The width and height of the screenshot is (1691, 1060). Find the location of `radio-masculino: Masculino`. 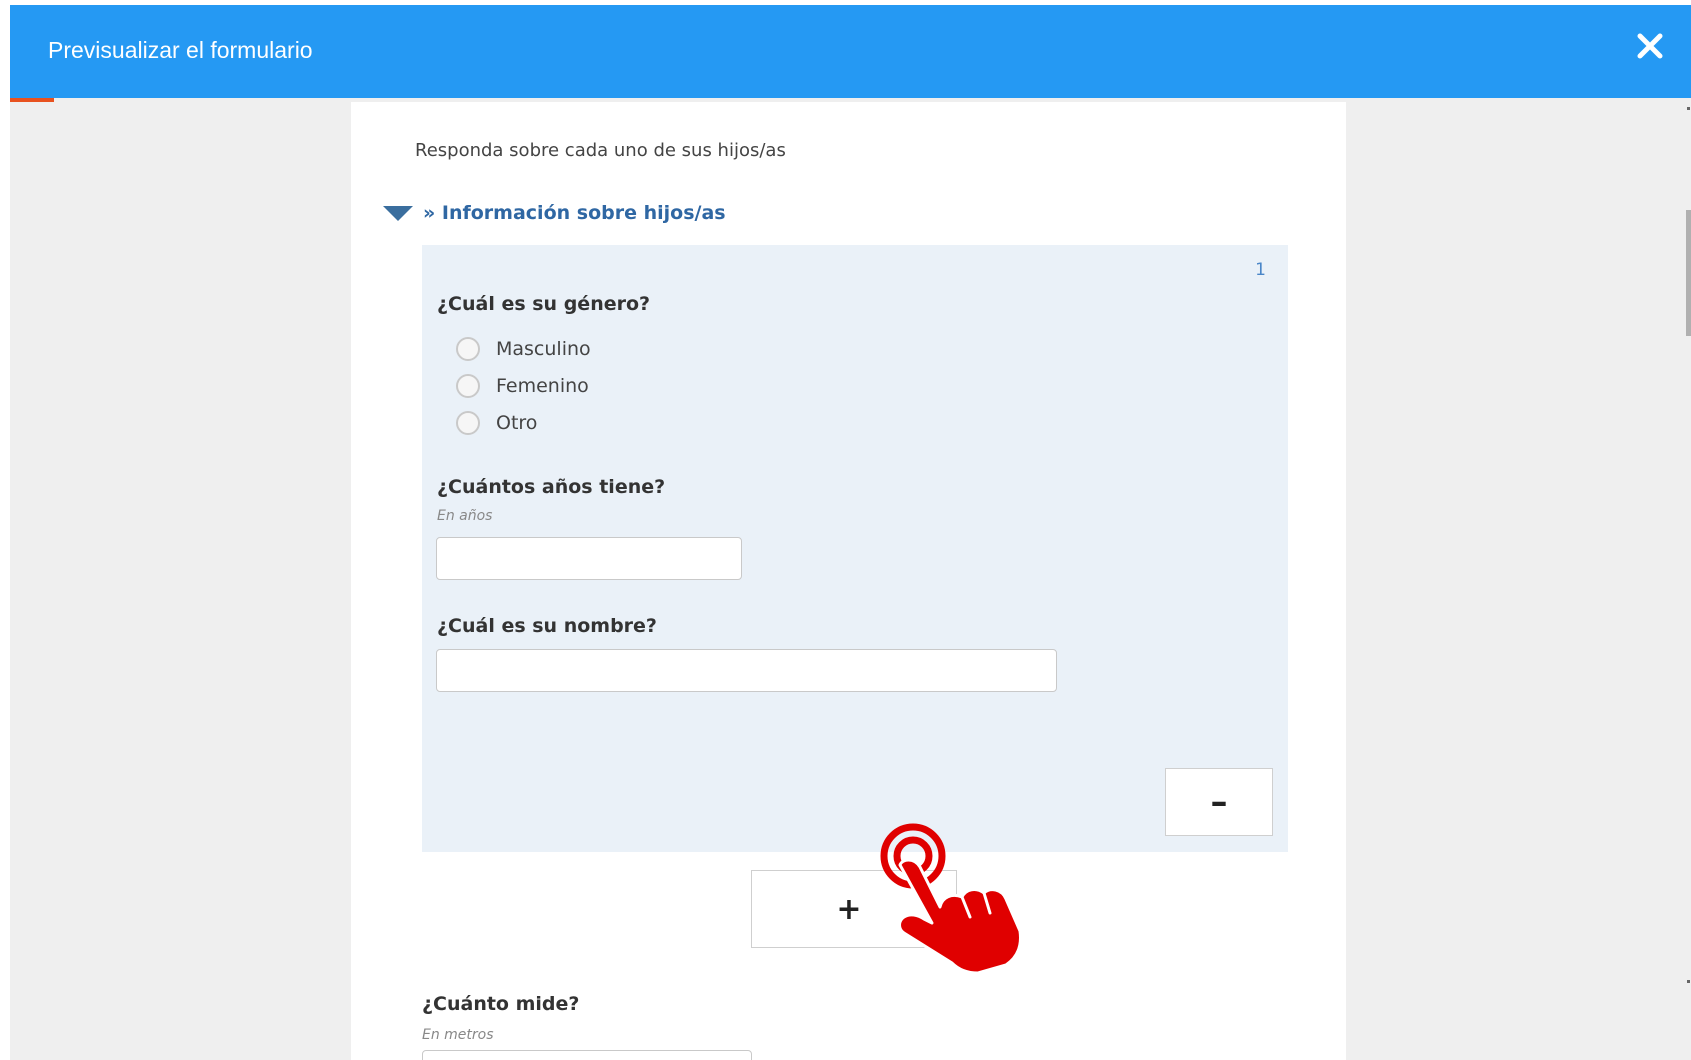

radio-masculino: Masculino is located at coordinates (523, 349).